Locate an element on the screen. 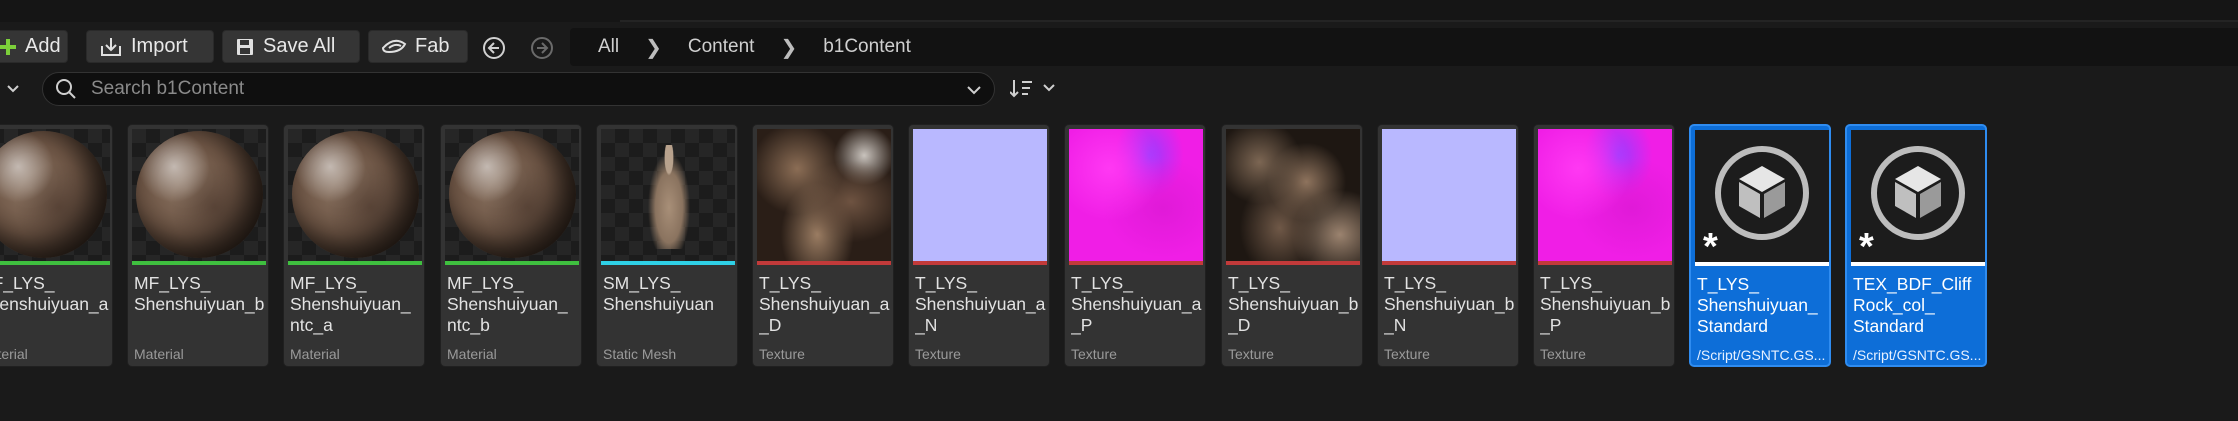 The height and width of the screenshot is (421, 2238). asset-tile: MF_LYS_ Shenshuiyuan_a Material is located at coordinates (56, 245).